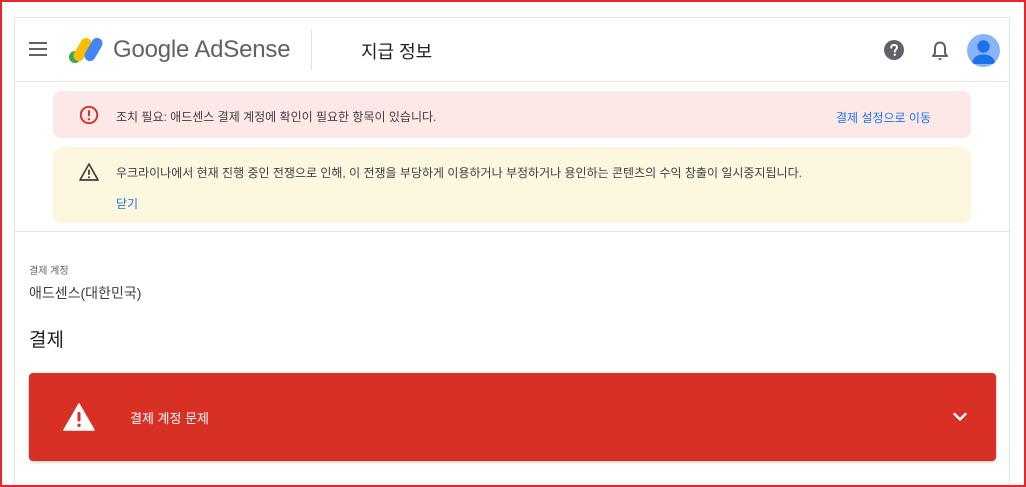 The width and height of the screenshot is (1026, 487). Describe the element at coordinates (276, 117) in the screenshot. I see `action-required-text: 조치 필요: 애드센스 결제 계정에 확인이 필요한 항목이 있습니다.` at that location.